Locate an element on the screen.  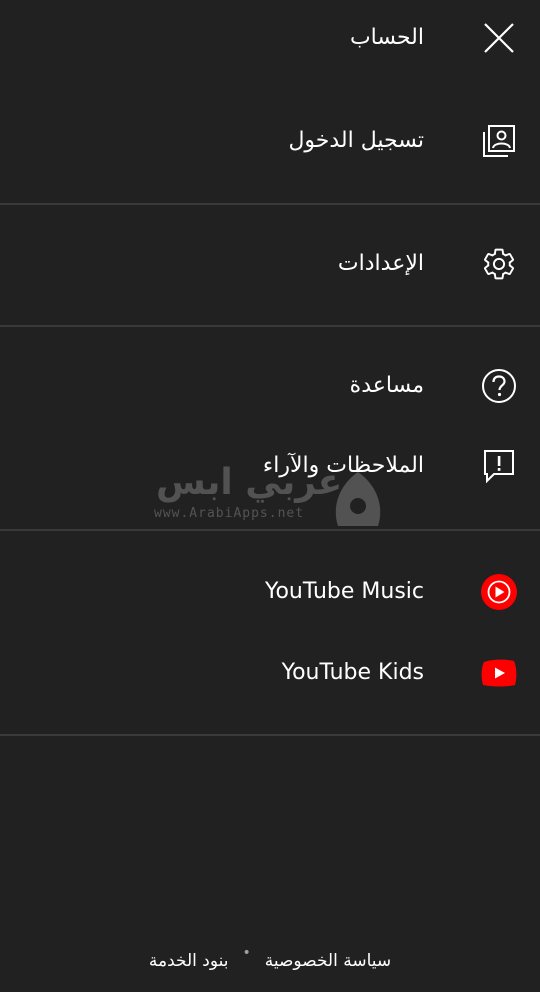
menu-item-youtube-kids: YouTube Kids is located at coordinates (270, 673).